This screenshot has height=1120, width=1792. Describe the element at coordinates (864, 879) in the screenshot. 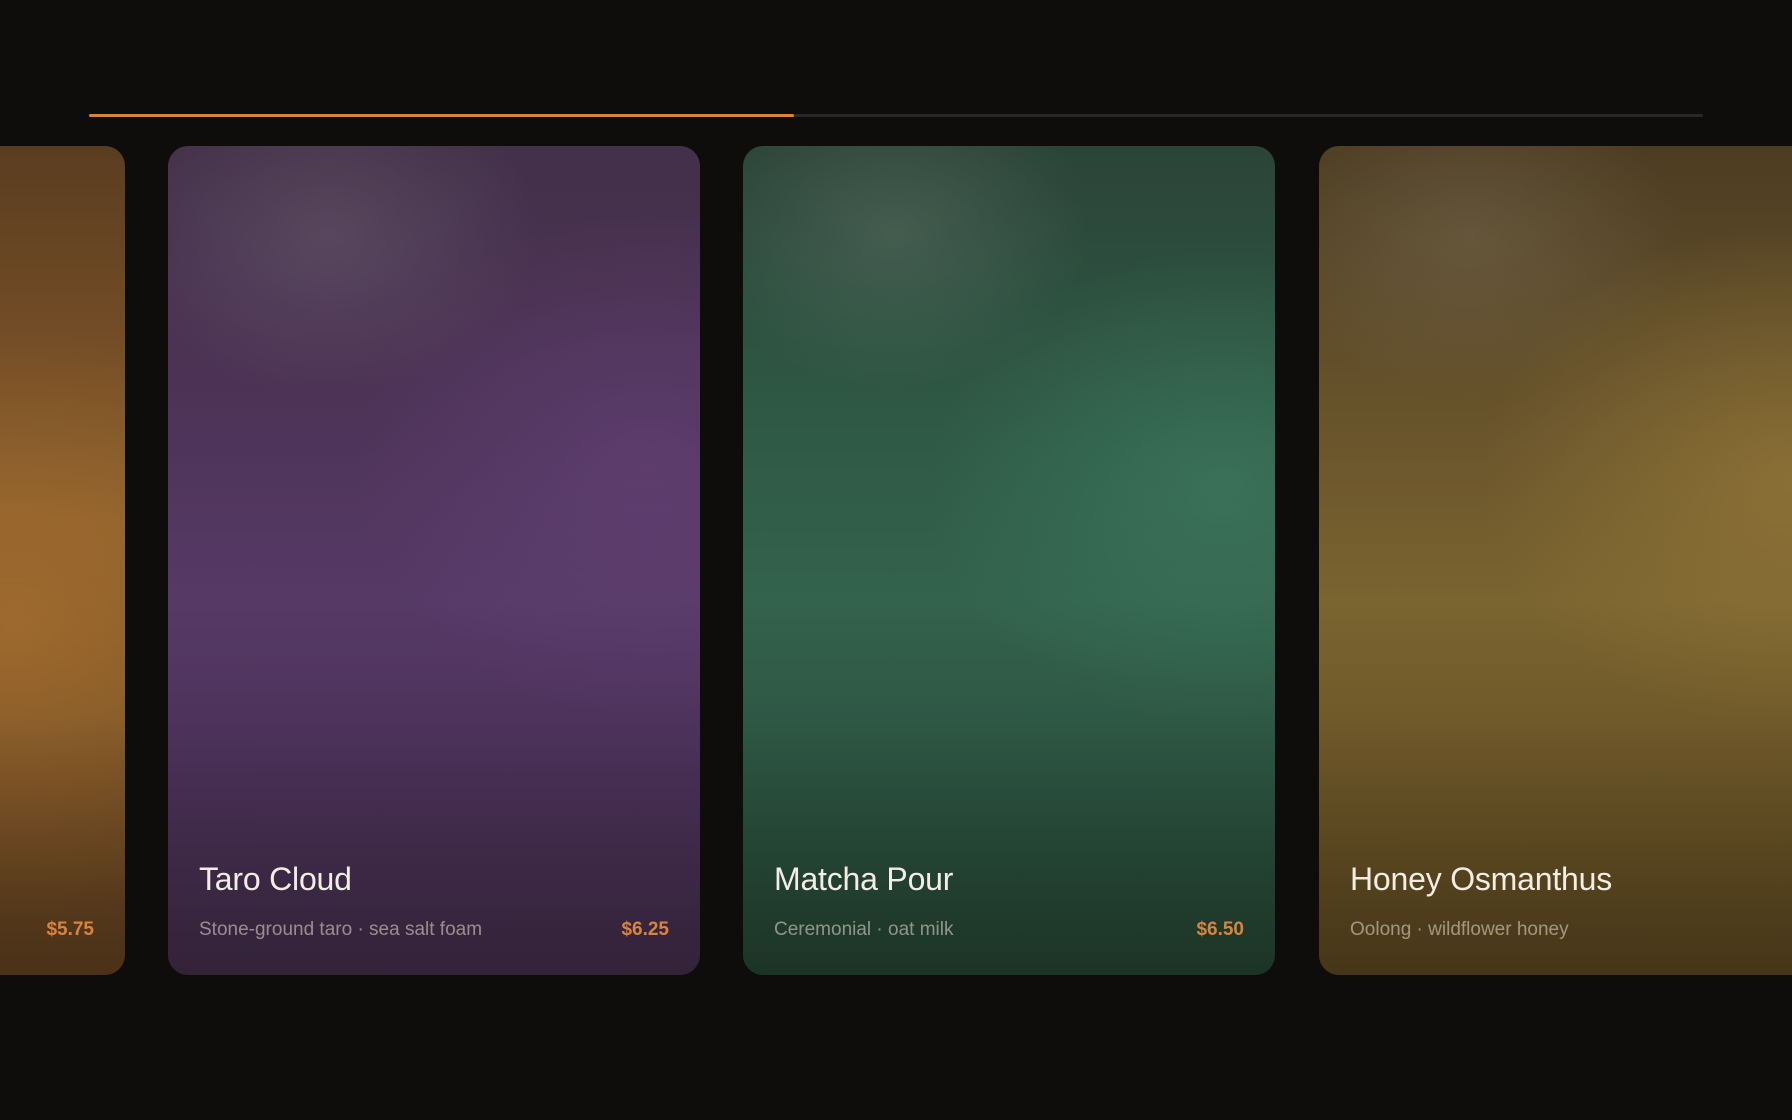

I see `card-name: Matcha Pour` at that location.